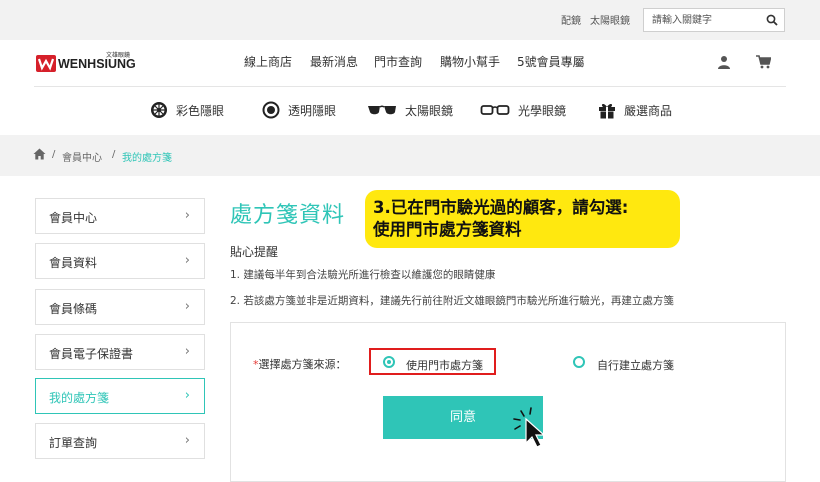 The width and height of the screenshot is (820, 482). Describe the element at coordinates (648, 110) in the screenshot. I see `category-label: 嚴選商品` at that location.